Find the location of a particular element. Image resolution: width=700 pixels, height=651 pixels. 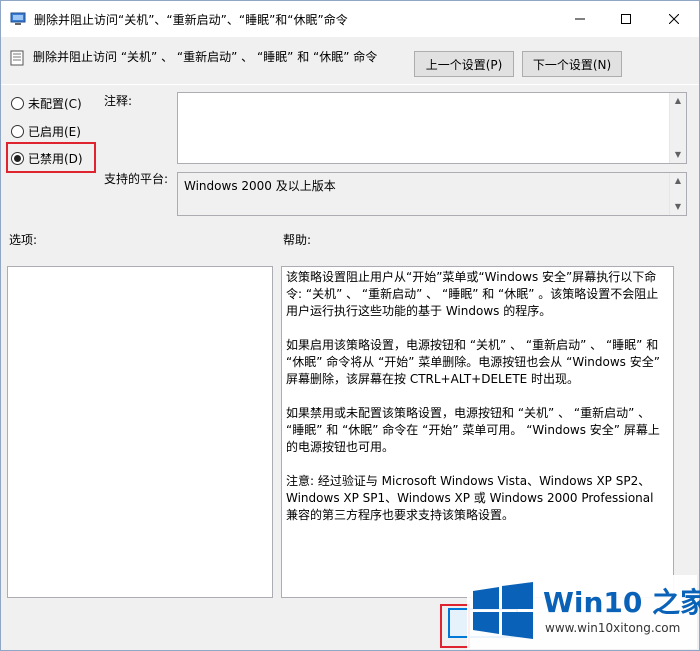

window-title: 删除并阻止访问“关机”、“重新启动”、“睡眠”和“休眠”命令 is located at coordinates (191, 20).